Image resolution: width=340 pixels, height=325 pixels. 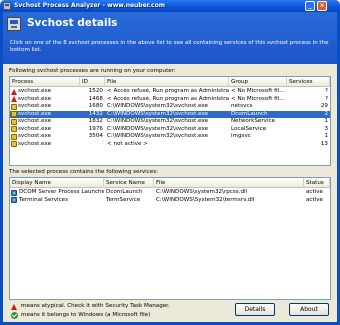 I want to click on cell-service-name: DcomLaunch, so click(x=124, y=192).